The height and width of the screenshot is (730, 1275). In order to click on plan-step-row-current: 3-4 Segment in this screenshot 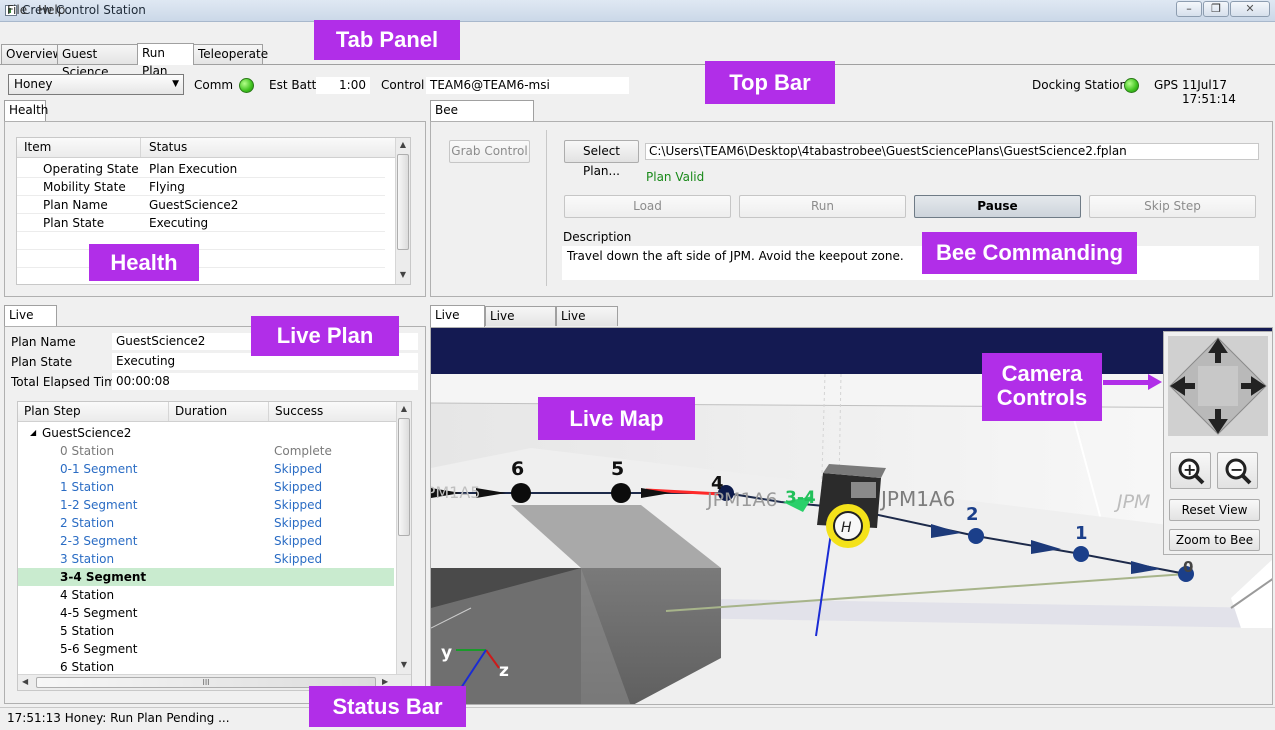, I will do `click(206, 577)`.